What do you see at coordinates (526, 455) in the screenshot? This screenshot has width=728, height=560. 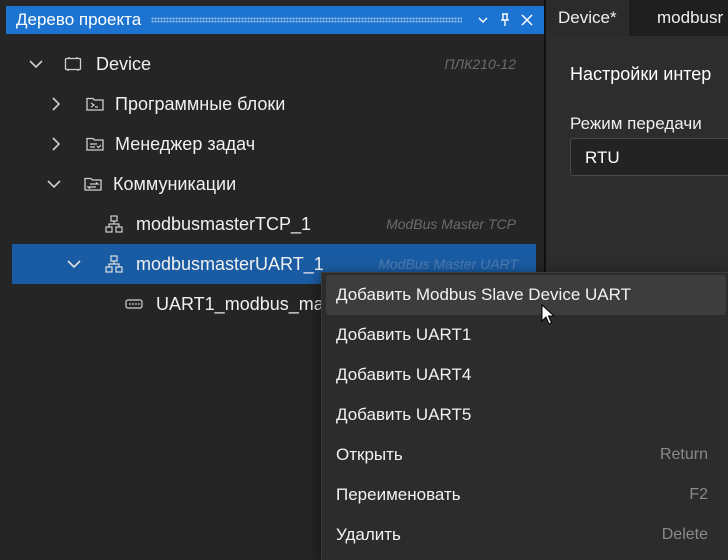 I see `menu-item-open: Открыть Return` at bounding box center [526, 455].